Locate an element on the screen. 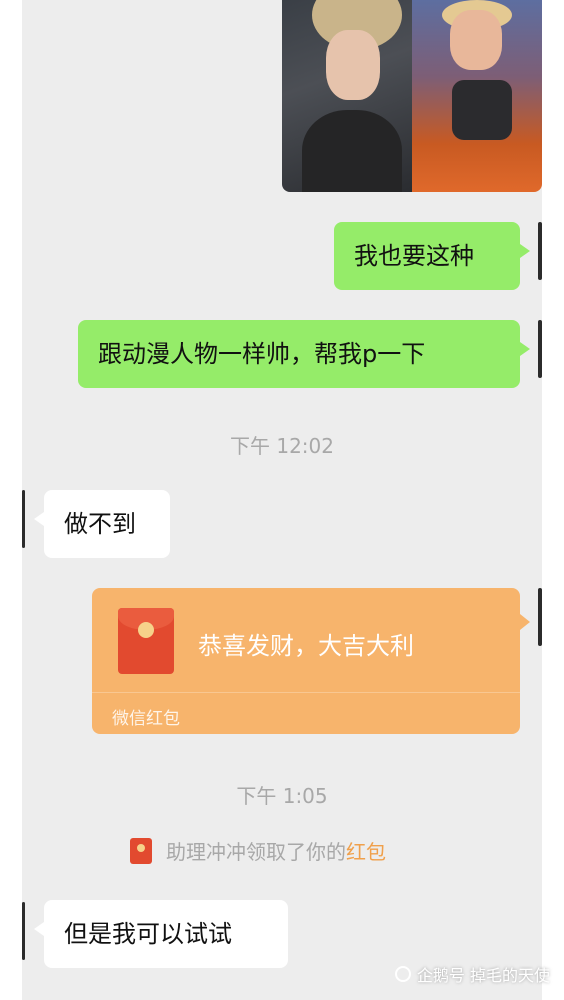 This screenshot has height=1000, width=564. timestamp: 下午 12:02 is located at coordinates (282, 446).